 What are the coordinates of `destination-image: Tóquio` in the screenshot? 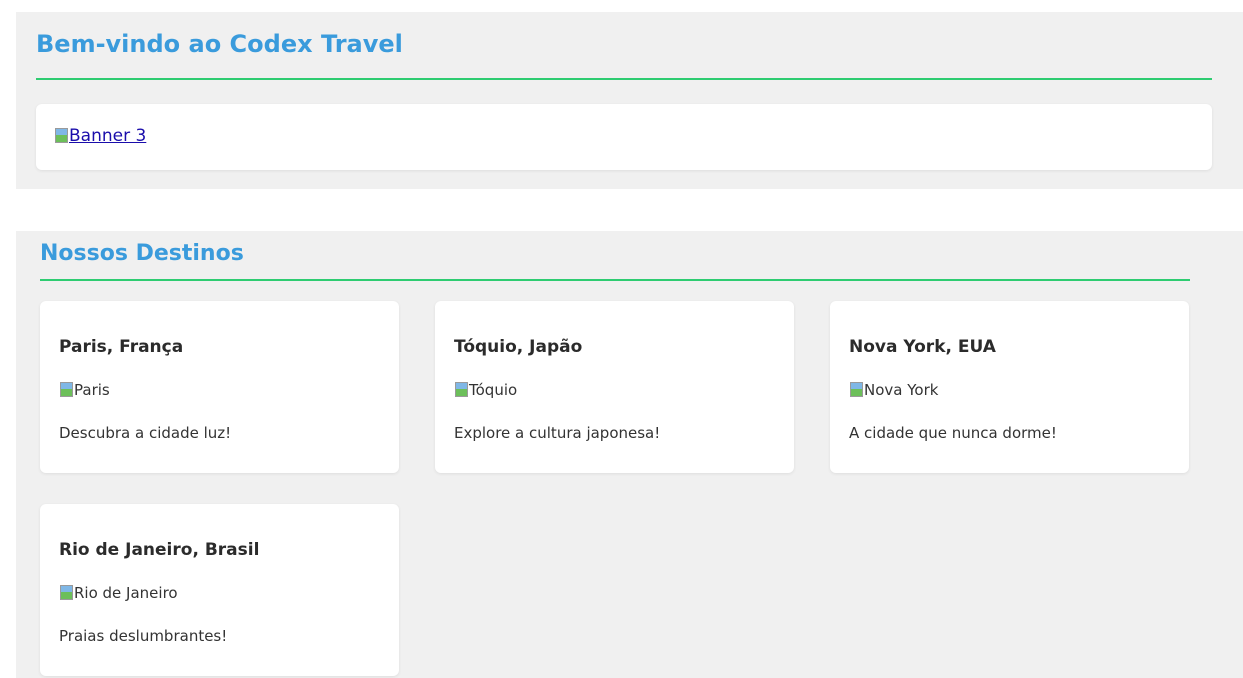 It's located at (485, 390).